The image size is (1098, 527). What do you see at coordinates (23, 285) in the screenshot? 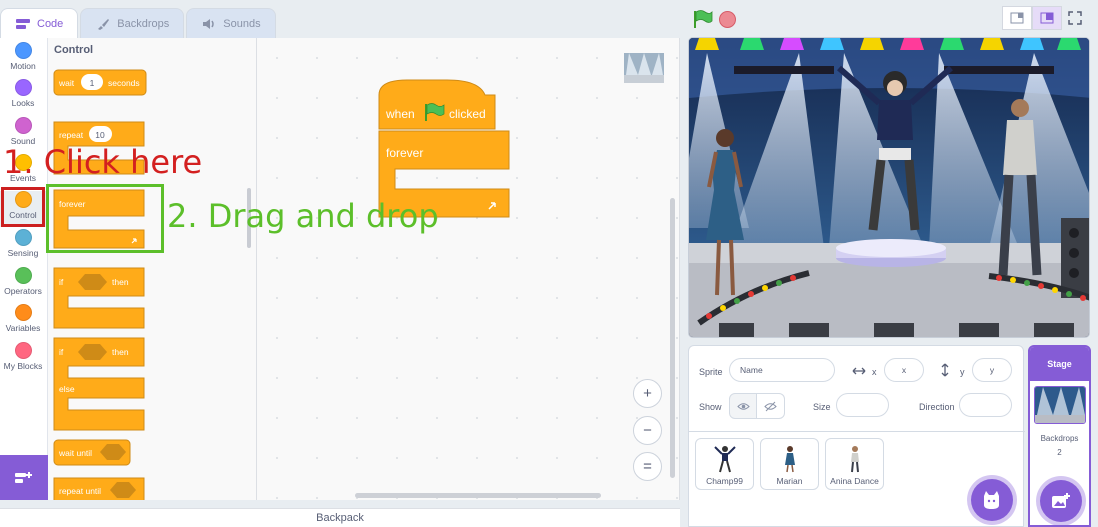
I see `category-operators: Operators` at bounding box center [23, 285].